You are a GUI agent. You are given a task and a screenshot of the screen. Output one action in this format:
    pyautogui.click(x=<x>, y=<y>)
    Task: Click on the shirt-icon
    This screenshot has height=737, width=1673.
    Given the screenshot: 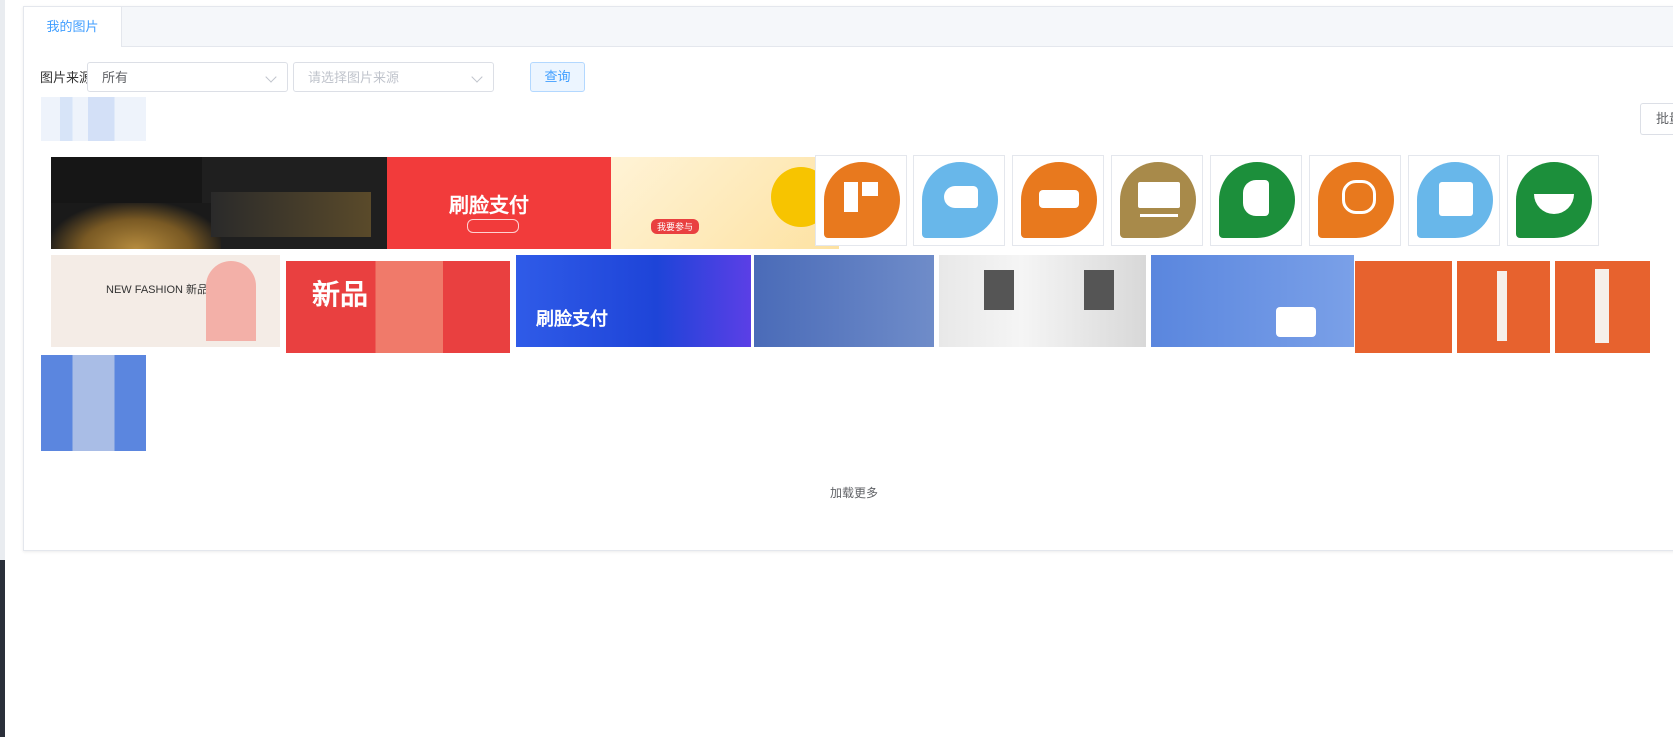 What is the action you would take?
    pyautogui.click(x=1455, y=200)
    